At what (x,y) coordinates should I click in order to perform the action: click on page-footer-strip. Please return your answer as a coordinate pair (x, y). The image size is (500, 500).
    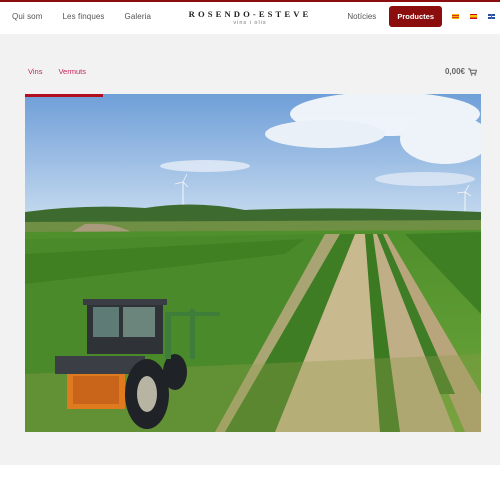
    Looking at the image, I should click on (250, 482).